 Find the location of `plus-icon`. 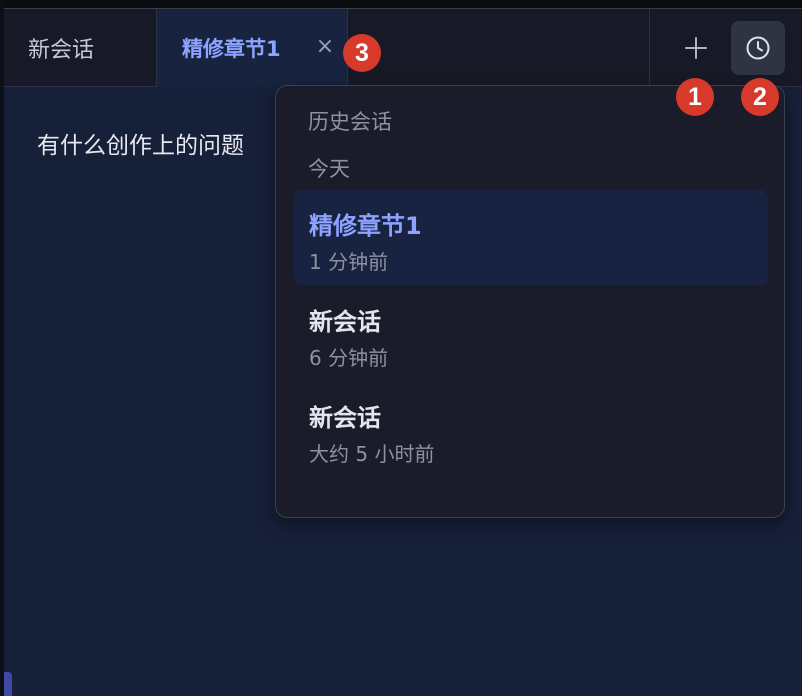

plus-icon is located at coordinates (696, 48).